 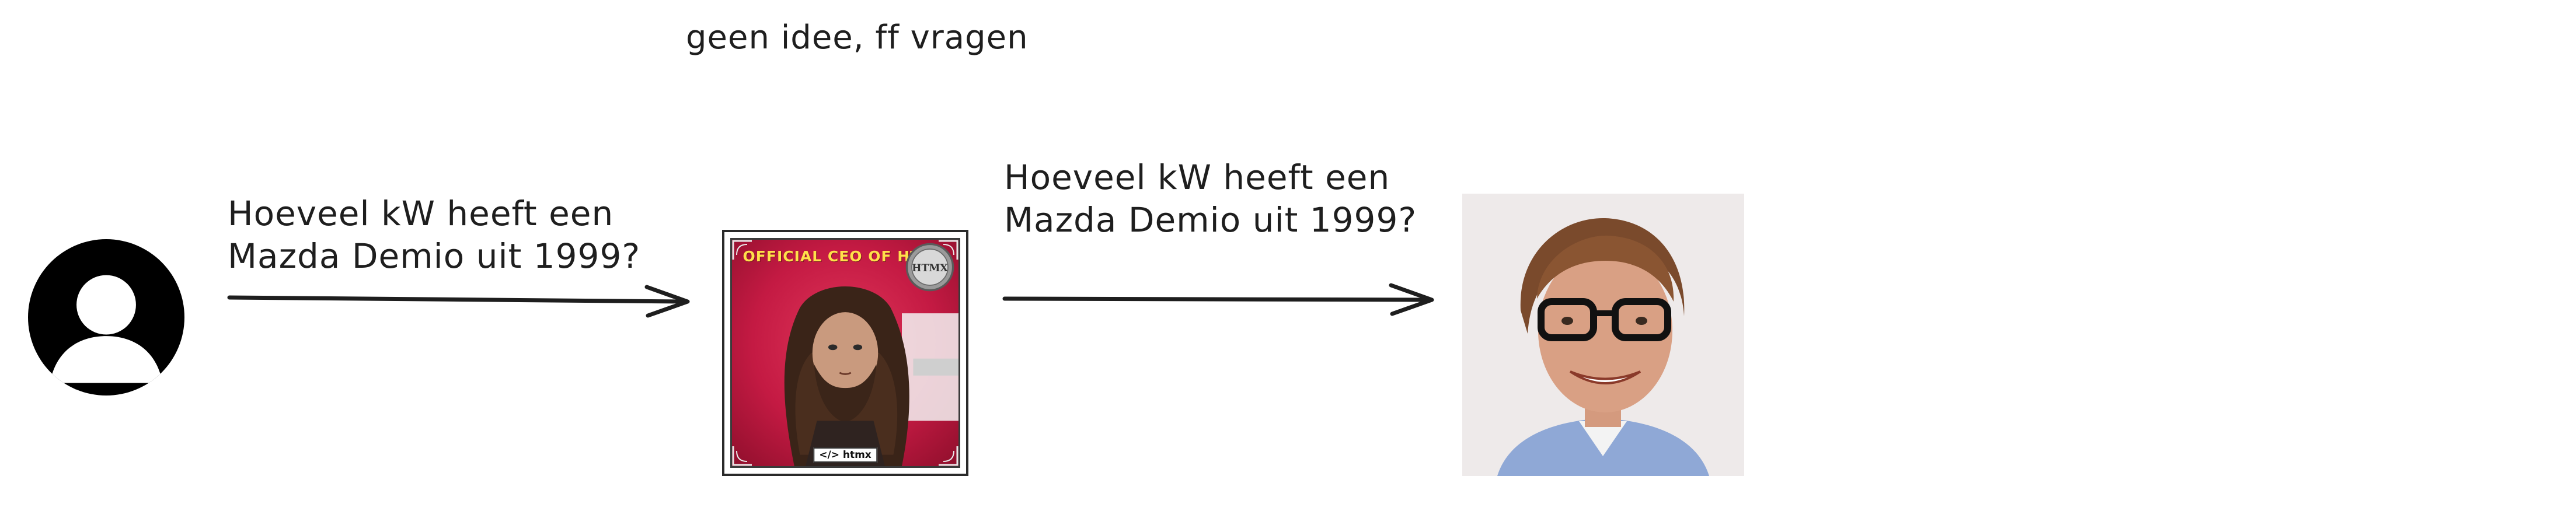 I want to click on expert-portrait, so click(x=1603, y=335).